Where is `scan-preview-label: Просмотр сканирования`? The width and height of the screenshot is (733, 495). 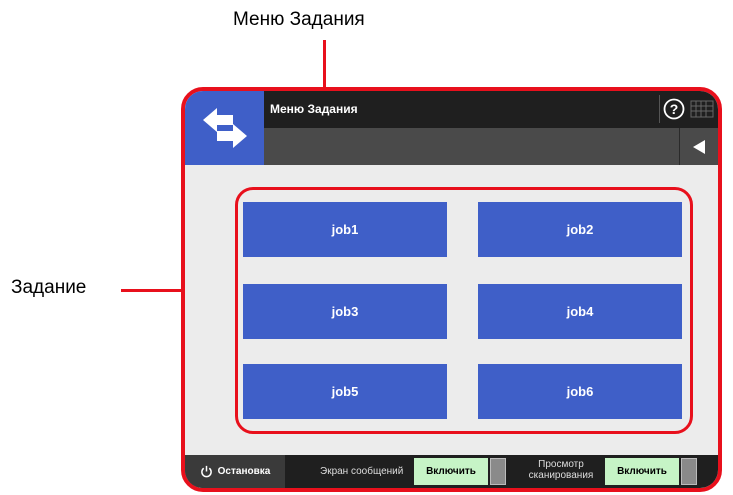 scan-preview-label: Просмотр сканирования is located at coordinates (561, 470).